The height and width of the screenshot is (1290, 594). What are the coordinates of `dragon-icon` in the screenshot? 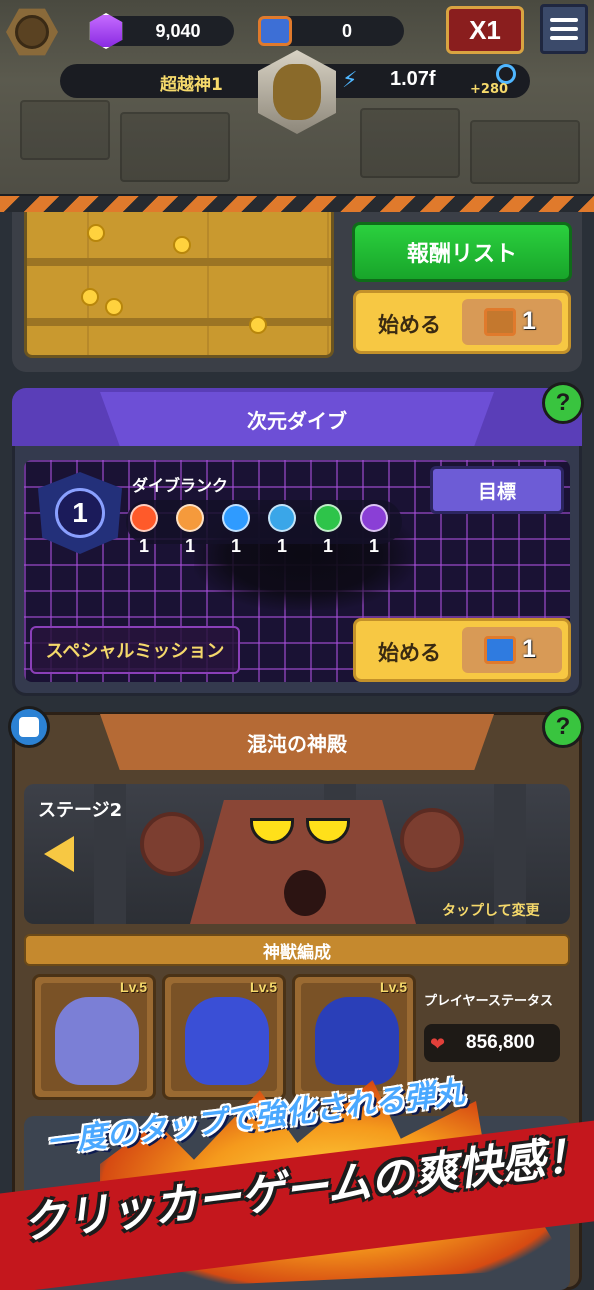 It's located at (357, 1041).